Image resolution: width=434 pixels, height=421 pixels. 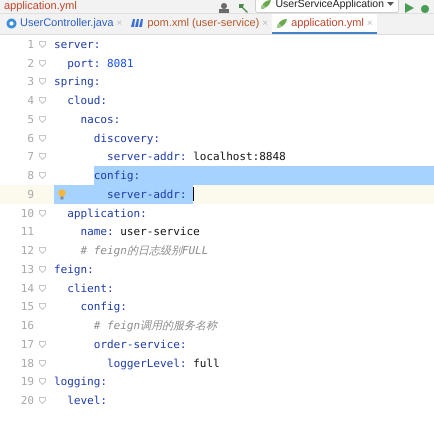 I want to click on line-number: 9, so click(x=30, y=194).